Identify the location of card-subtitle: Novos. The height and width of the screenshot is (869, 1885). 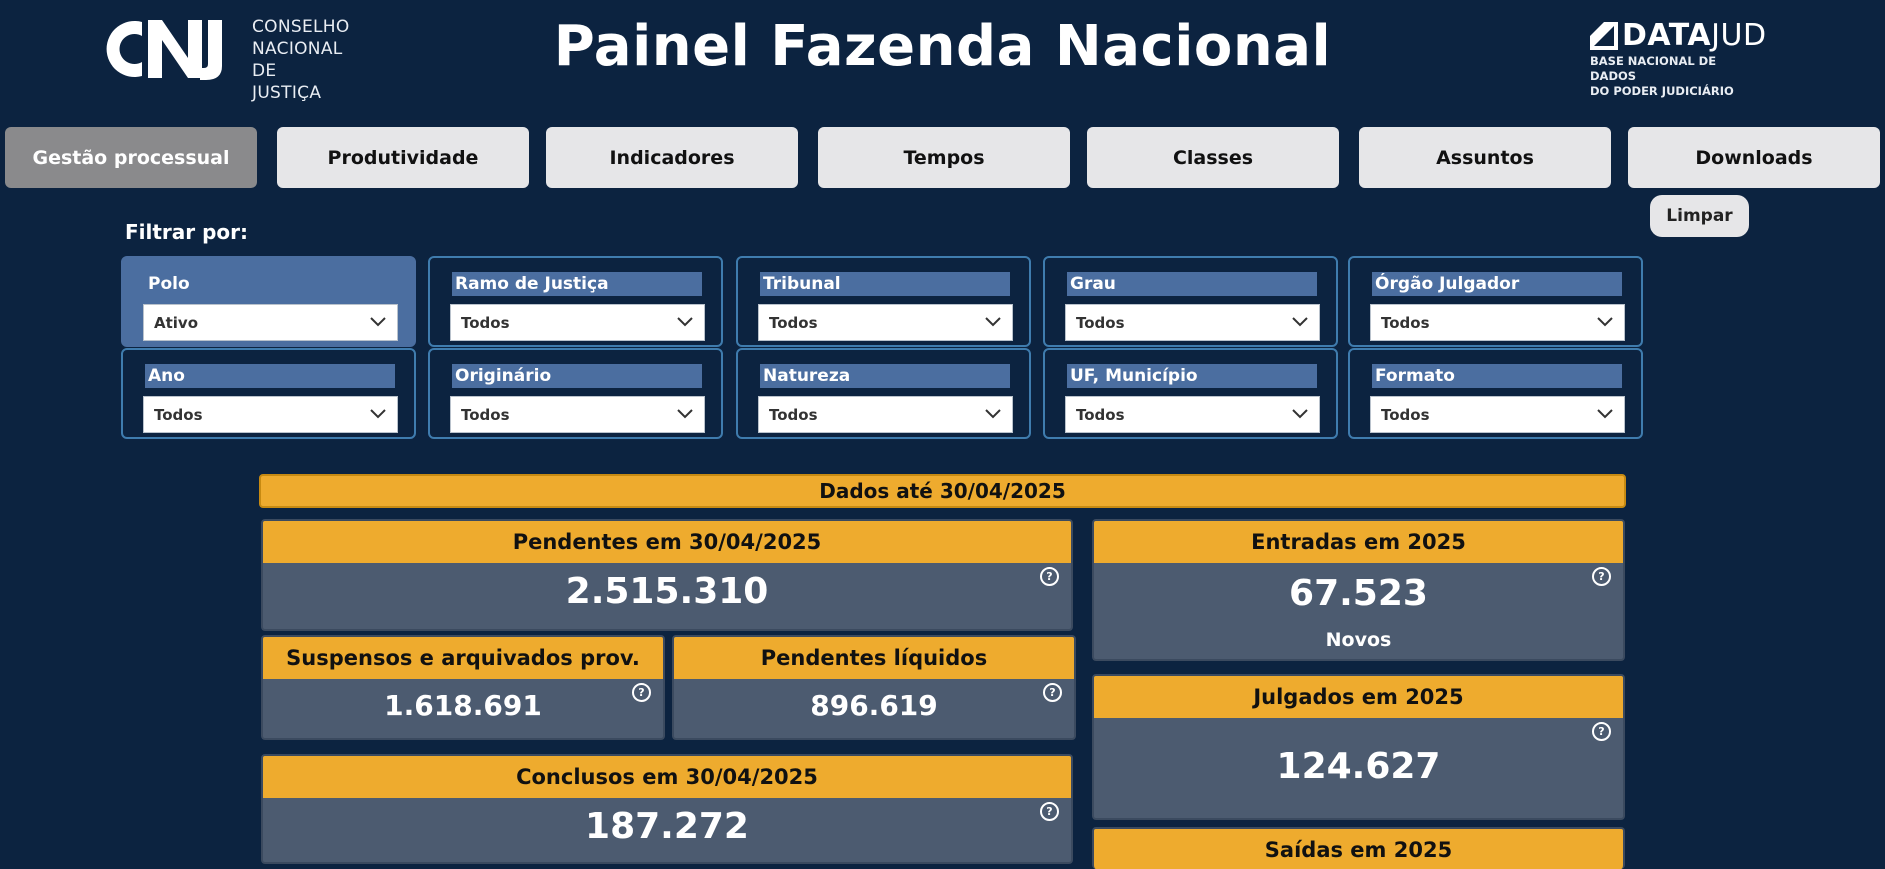
(1358, 640).